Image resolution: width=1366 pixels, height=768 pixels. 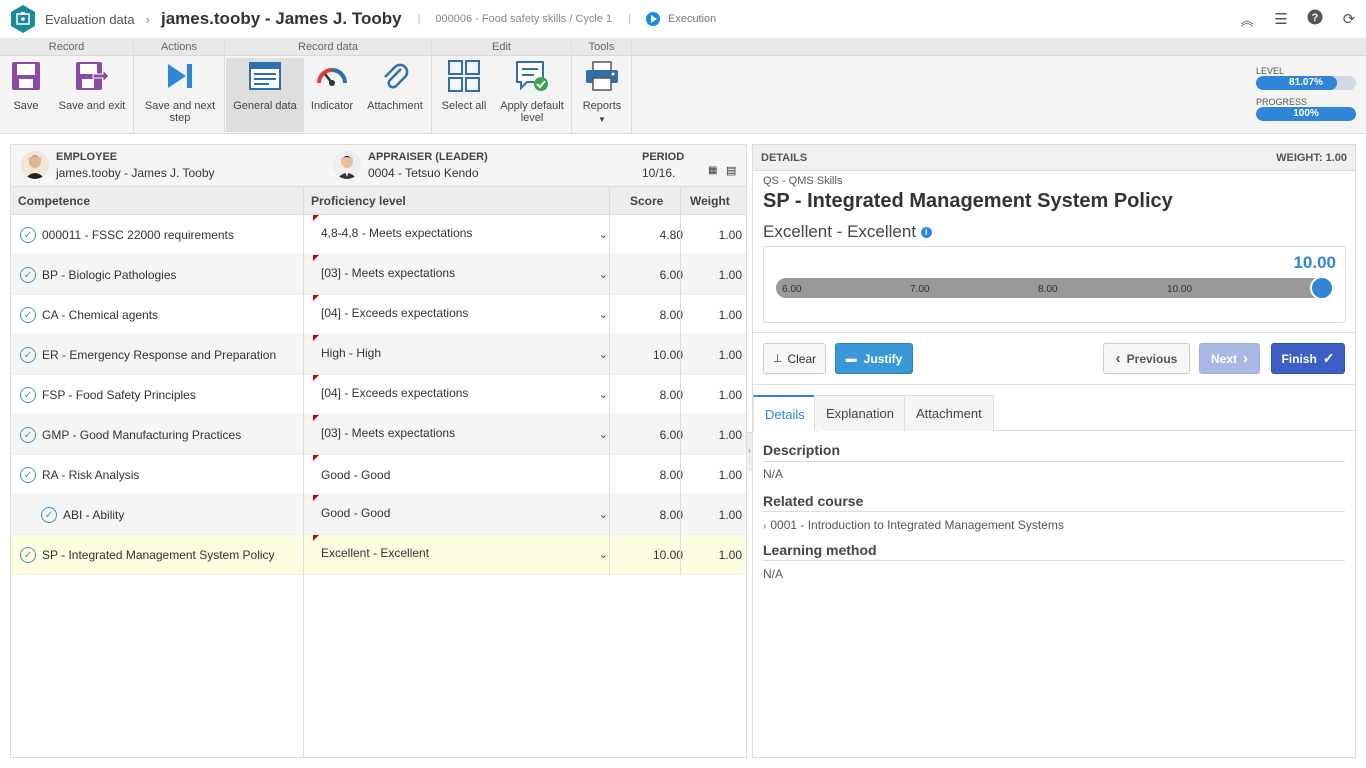 What do you see at coordinates (860, 413) in the screenshot?
I see `tab-explanation: Explanation` at bounding box center [860, 413].